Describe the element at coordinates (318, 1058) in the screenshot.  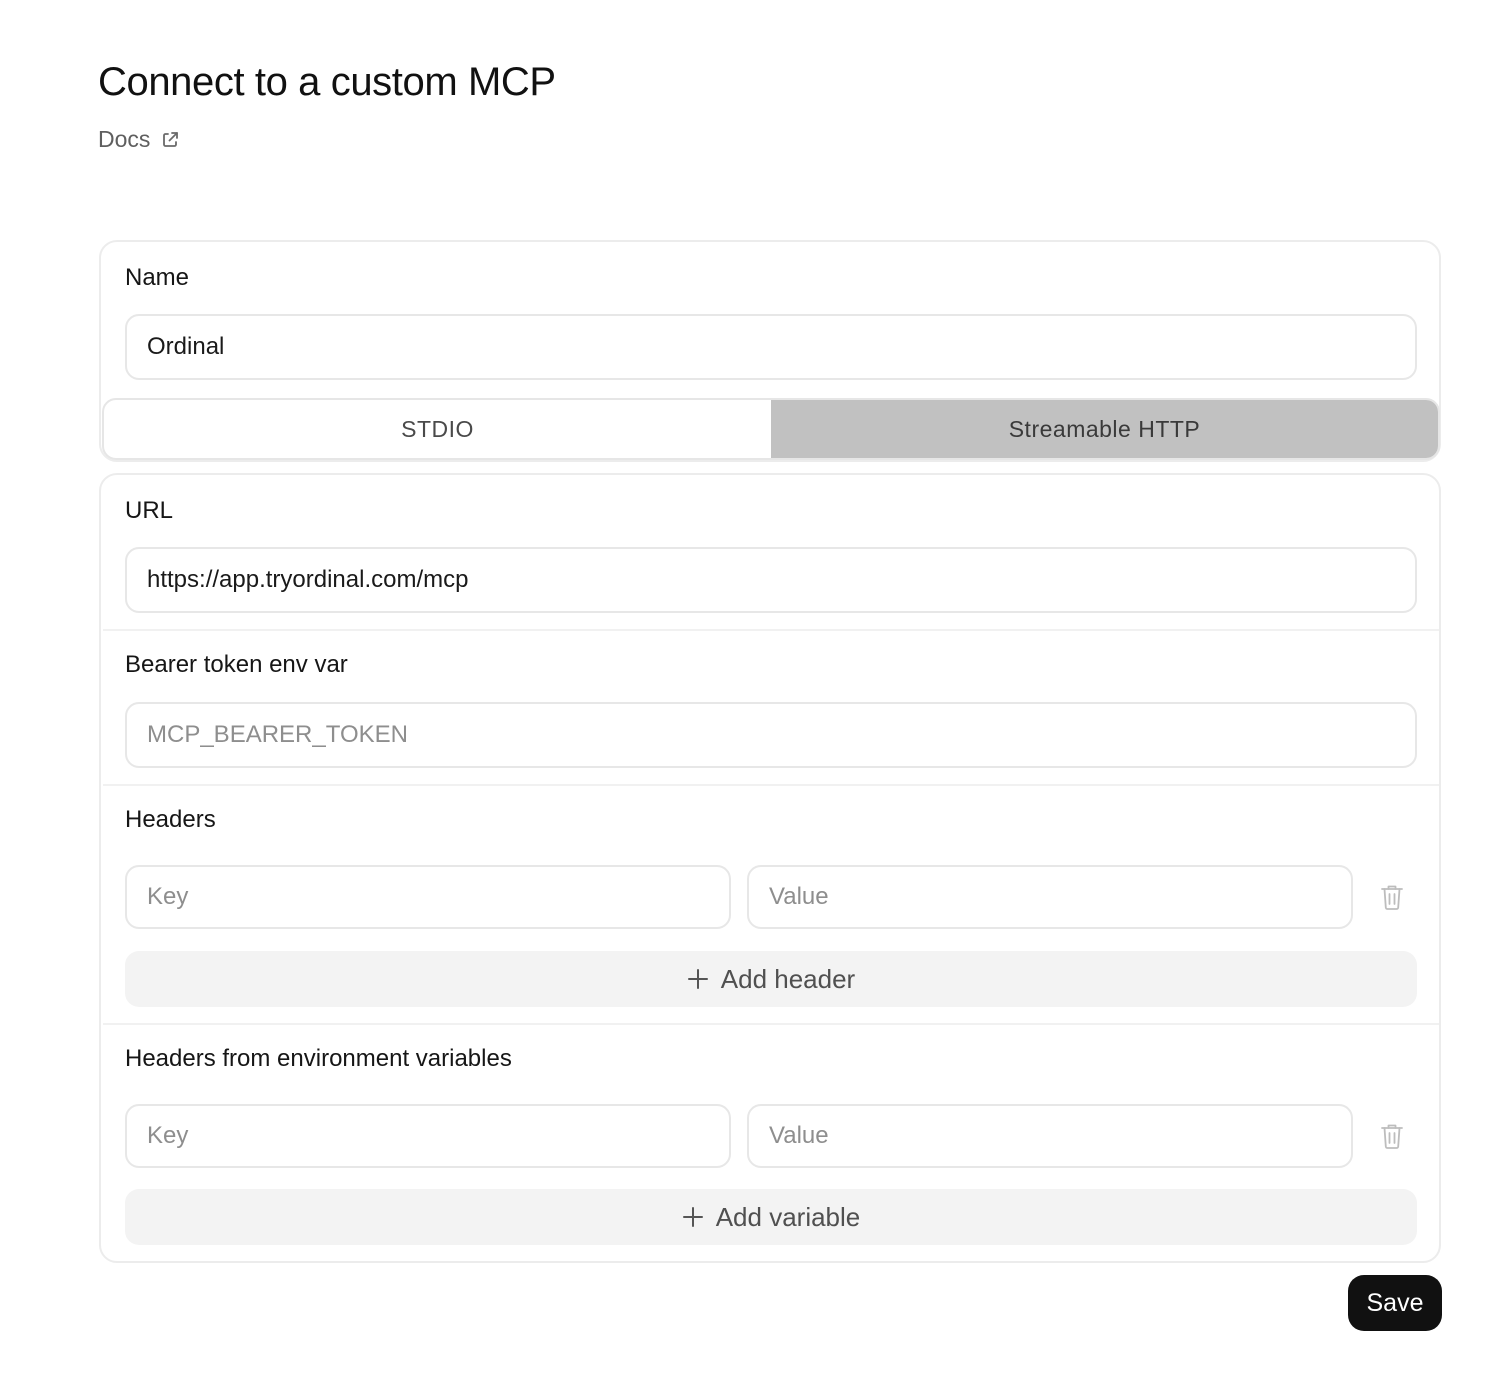
I see `env-headers-label: Headers from environment variables` at that location.